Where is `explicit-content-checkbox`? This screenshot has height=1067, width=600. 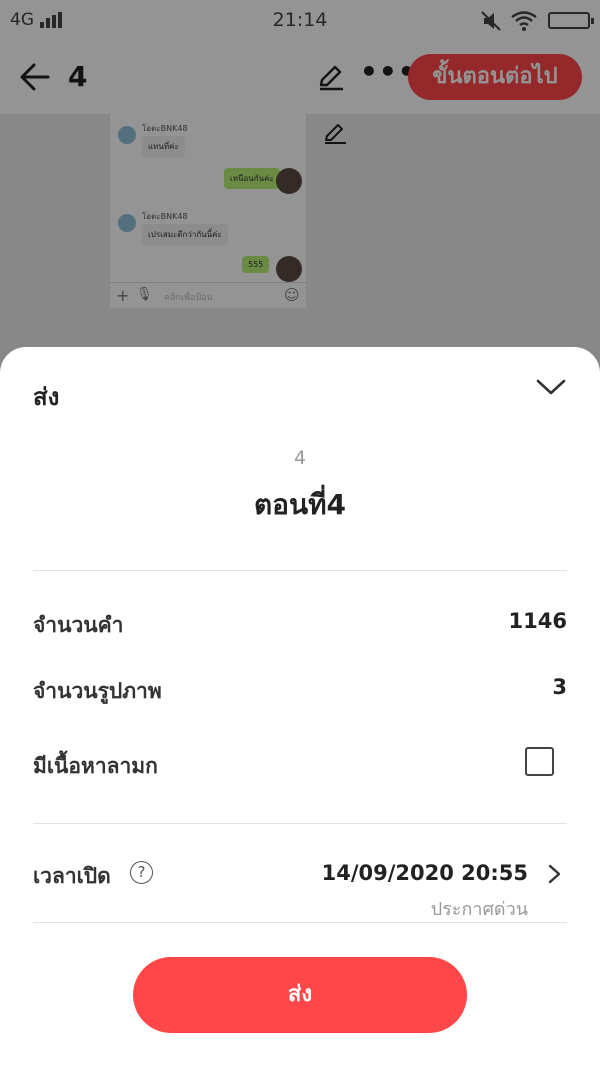
explicit-content-checkbox is located at coordinates (539, 761).